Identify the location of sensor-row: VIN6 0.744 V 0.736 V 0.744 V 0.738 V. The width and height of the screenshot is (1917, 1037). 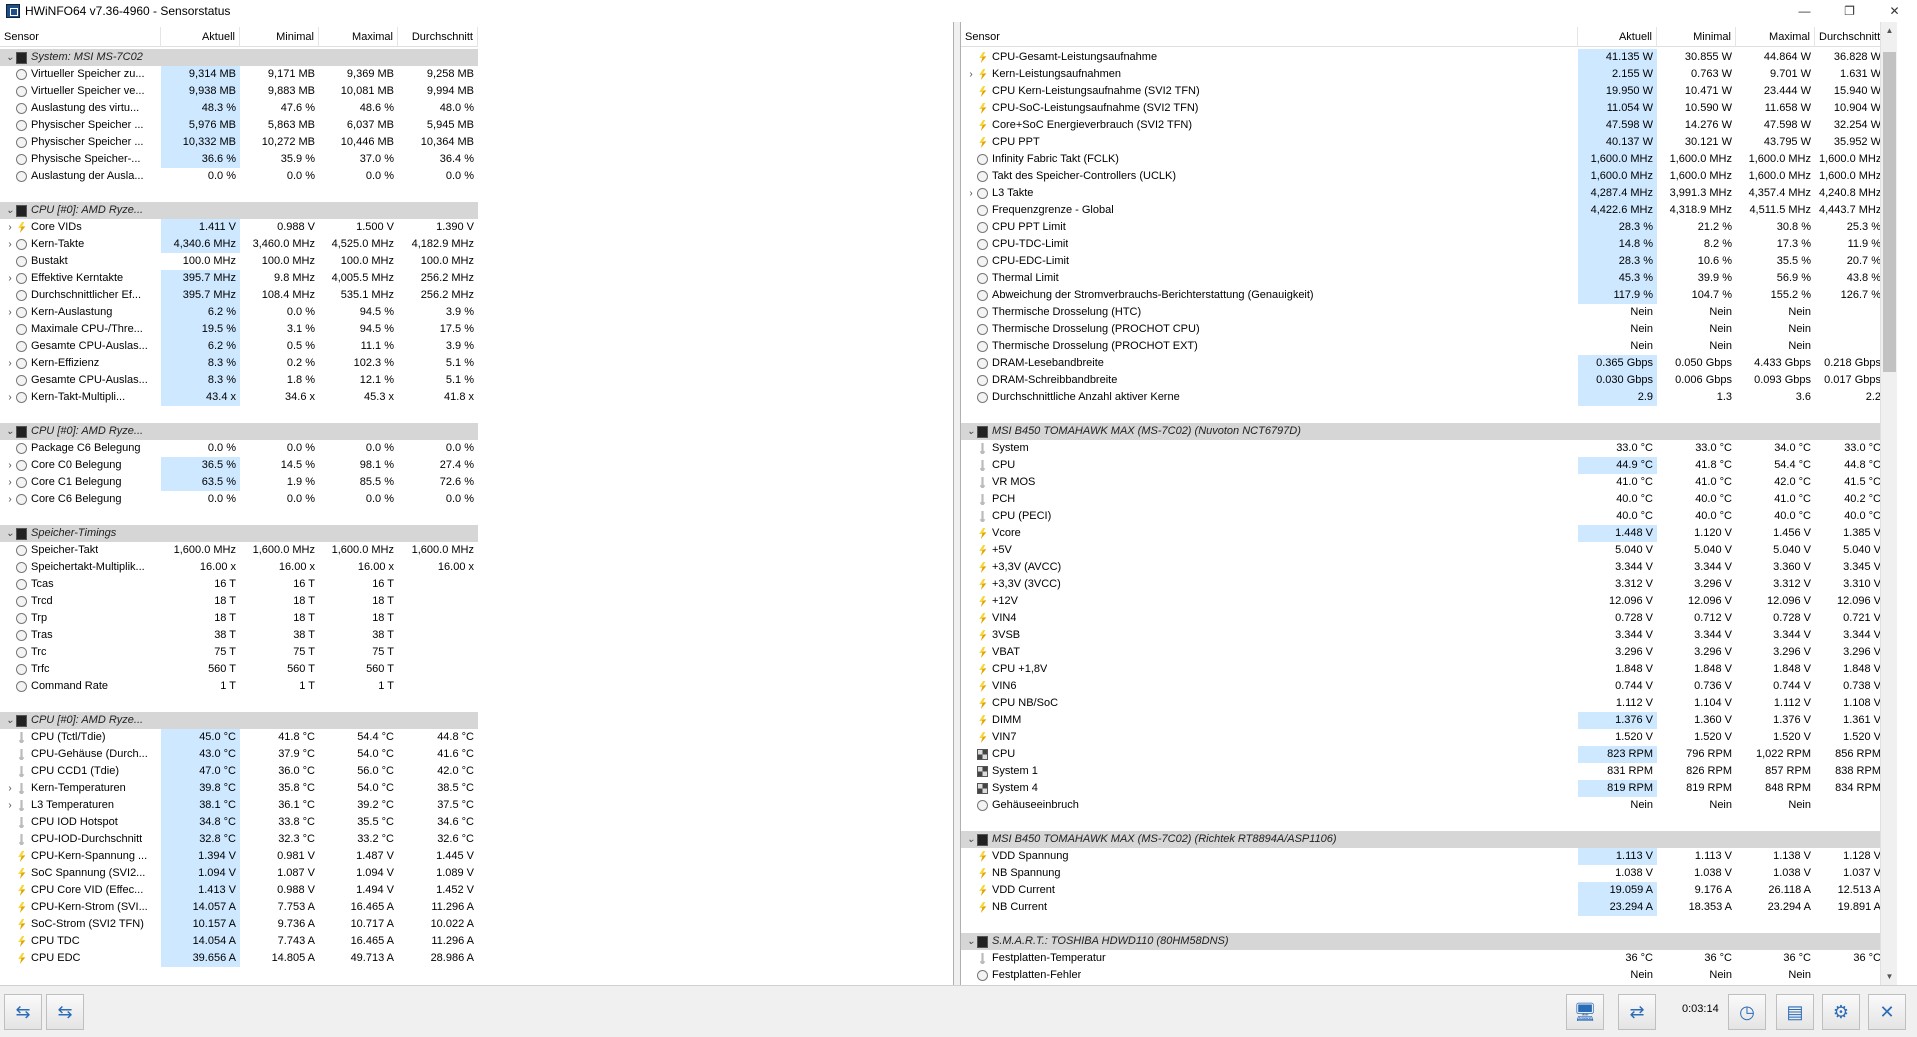
(1429, 686).